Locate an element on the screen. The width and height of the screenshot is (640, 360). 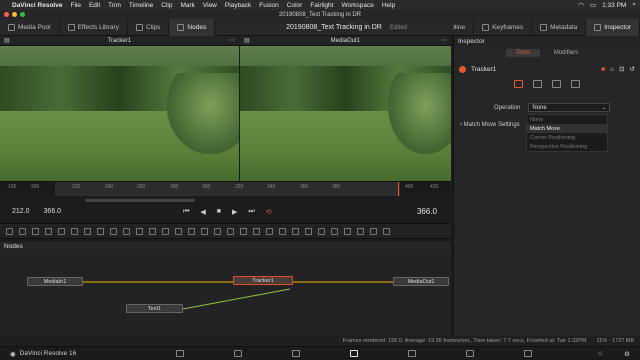
go-to-end-icon: ⏭ is located at coordinates (251, 212).